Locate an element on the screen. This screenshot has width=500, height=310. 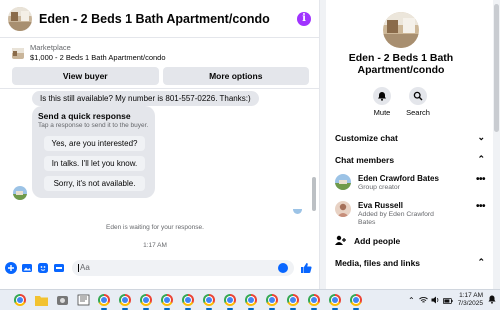
system-tray: ⌃ 1:17 AM 7/3/2025 is located at coordinates (452, 300).